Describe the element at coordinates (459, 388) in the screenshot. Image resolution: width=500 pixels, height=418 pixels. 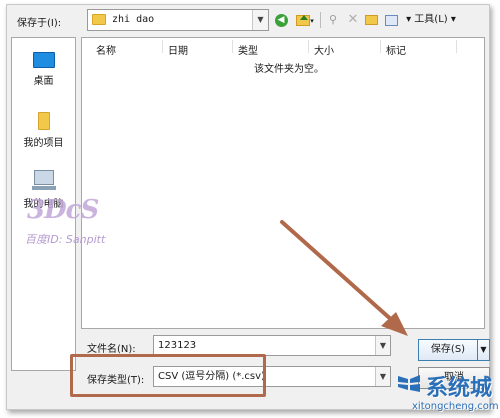
I see `site-brand-text: 系统城` at that location.